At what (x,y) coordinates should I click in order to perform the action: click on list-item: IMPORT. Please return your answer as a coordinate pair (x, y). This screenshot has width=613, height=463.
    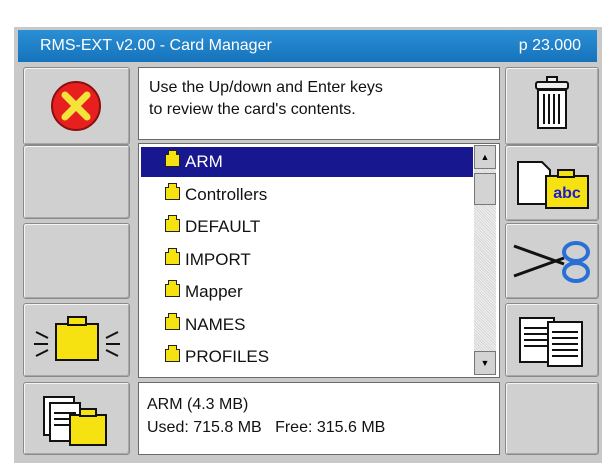
    Looking at the image, I should click on (307, 260).